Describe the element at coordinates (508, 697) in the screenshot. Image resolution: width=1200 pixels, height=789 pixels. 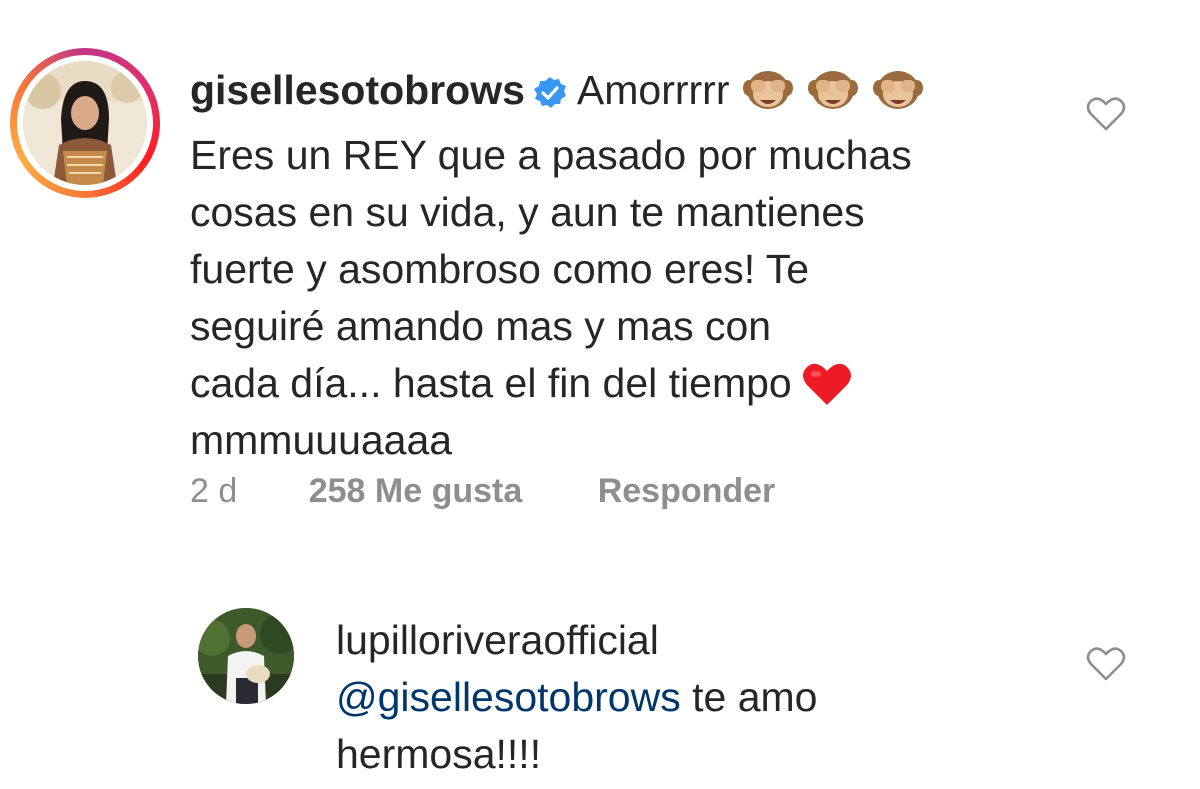
I see `mention-link: @gisellesotobrows` at that location.